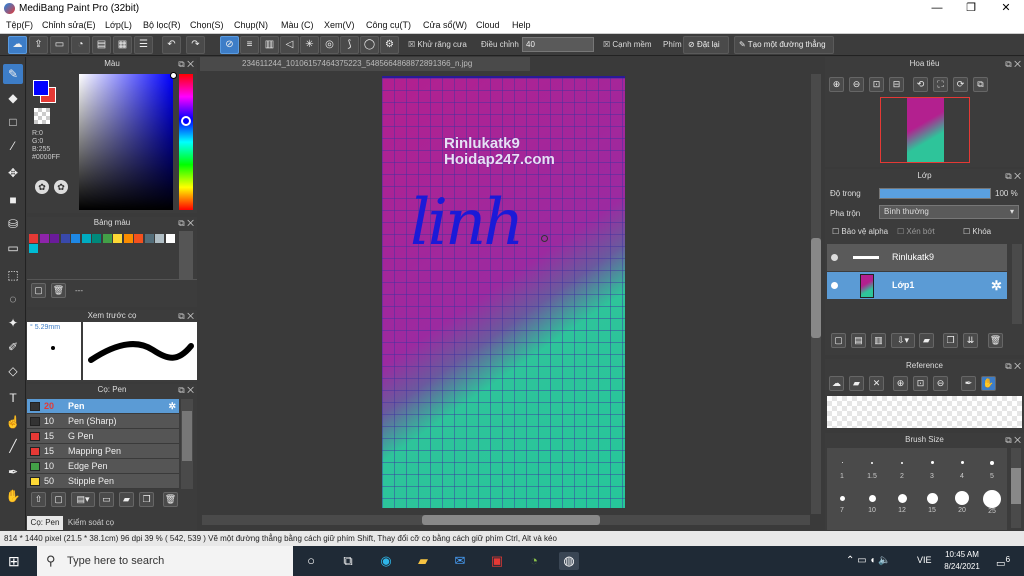 This screenshot has width=1024, height=576. I want to click on zoom-in-icon: ⊕, so click(836, 84).